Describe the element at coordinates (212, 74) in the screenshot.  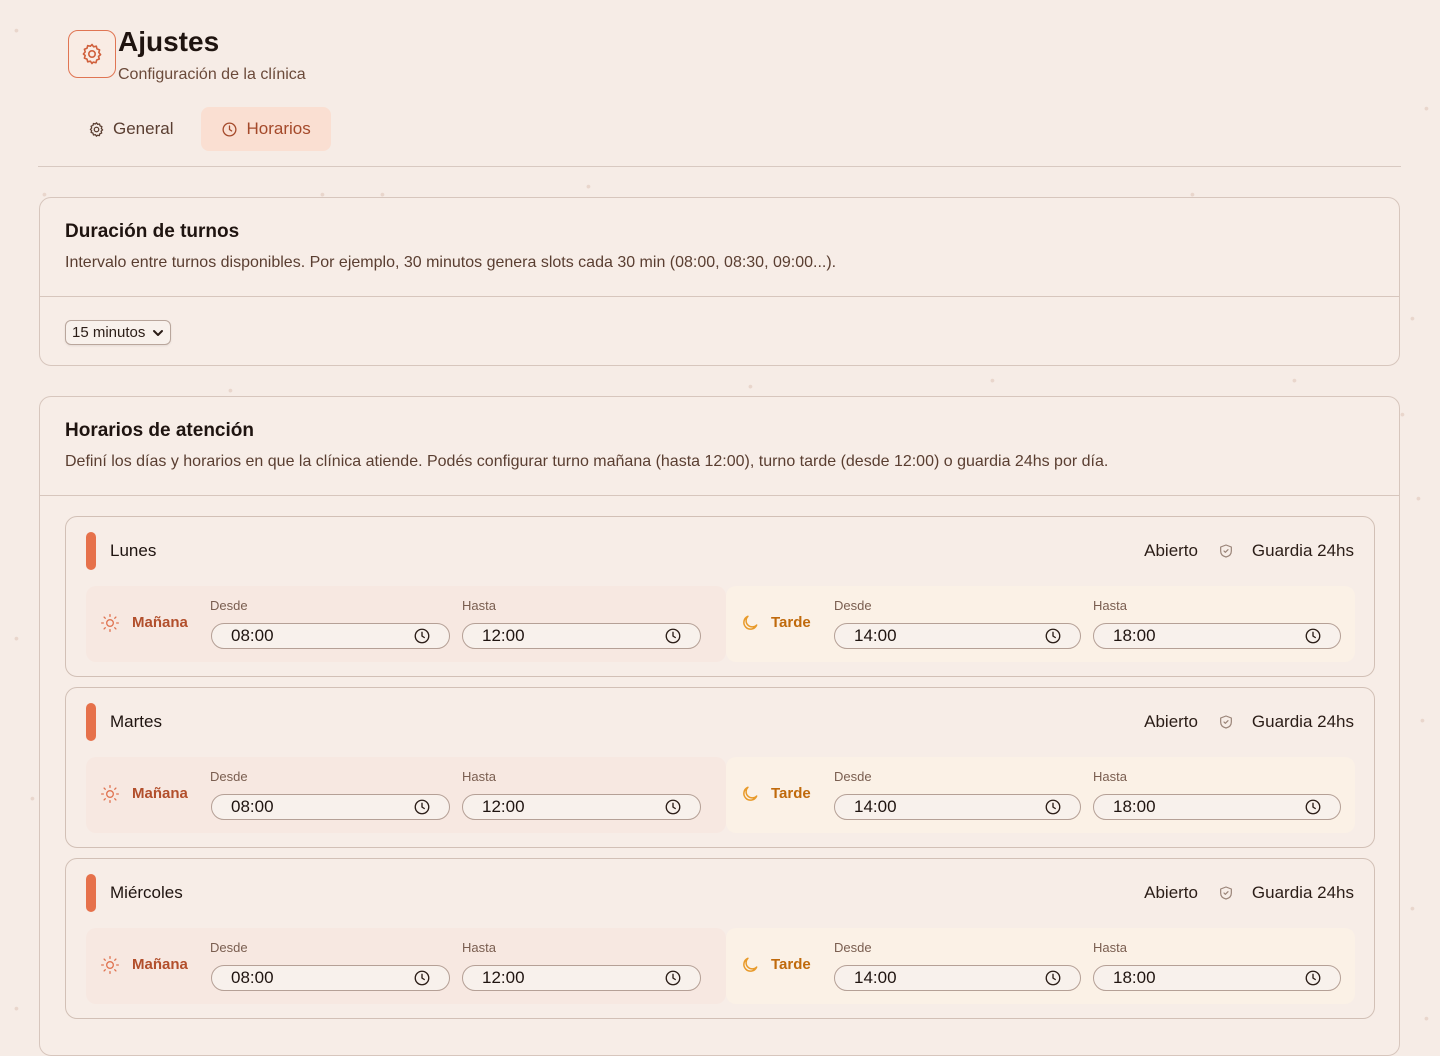
I see `page-subtitle: Configuración de la clínica` at that location.